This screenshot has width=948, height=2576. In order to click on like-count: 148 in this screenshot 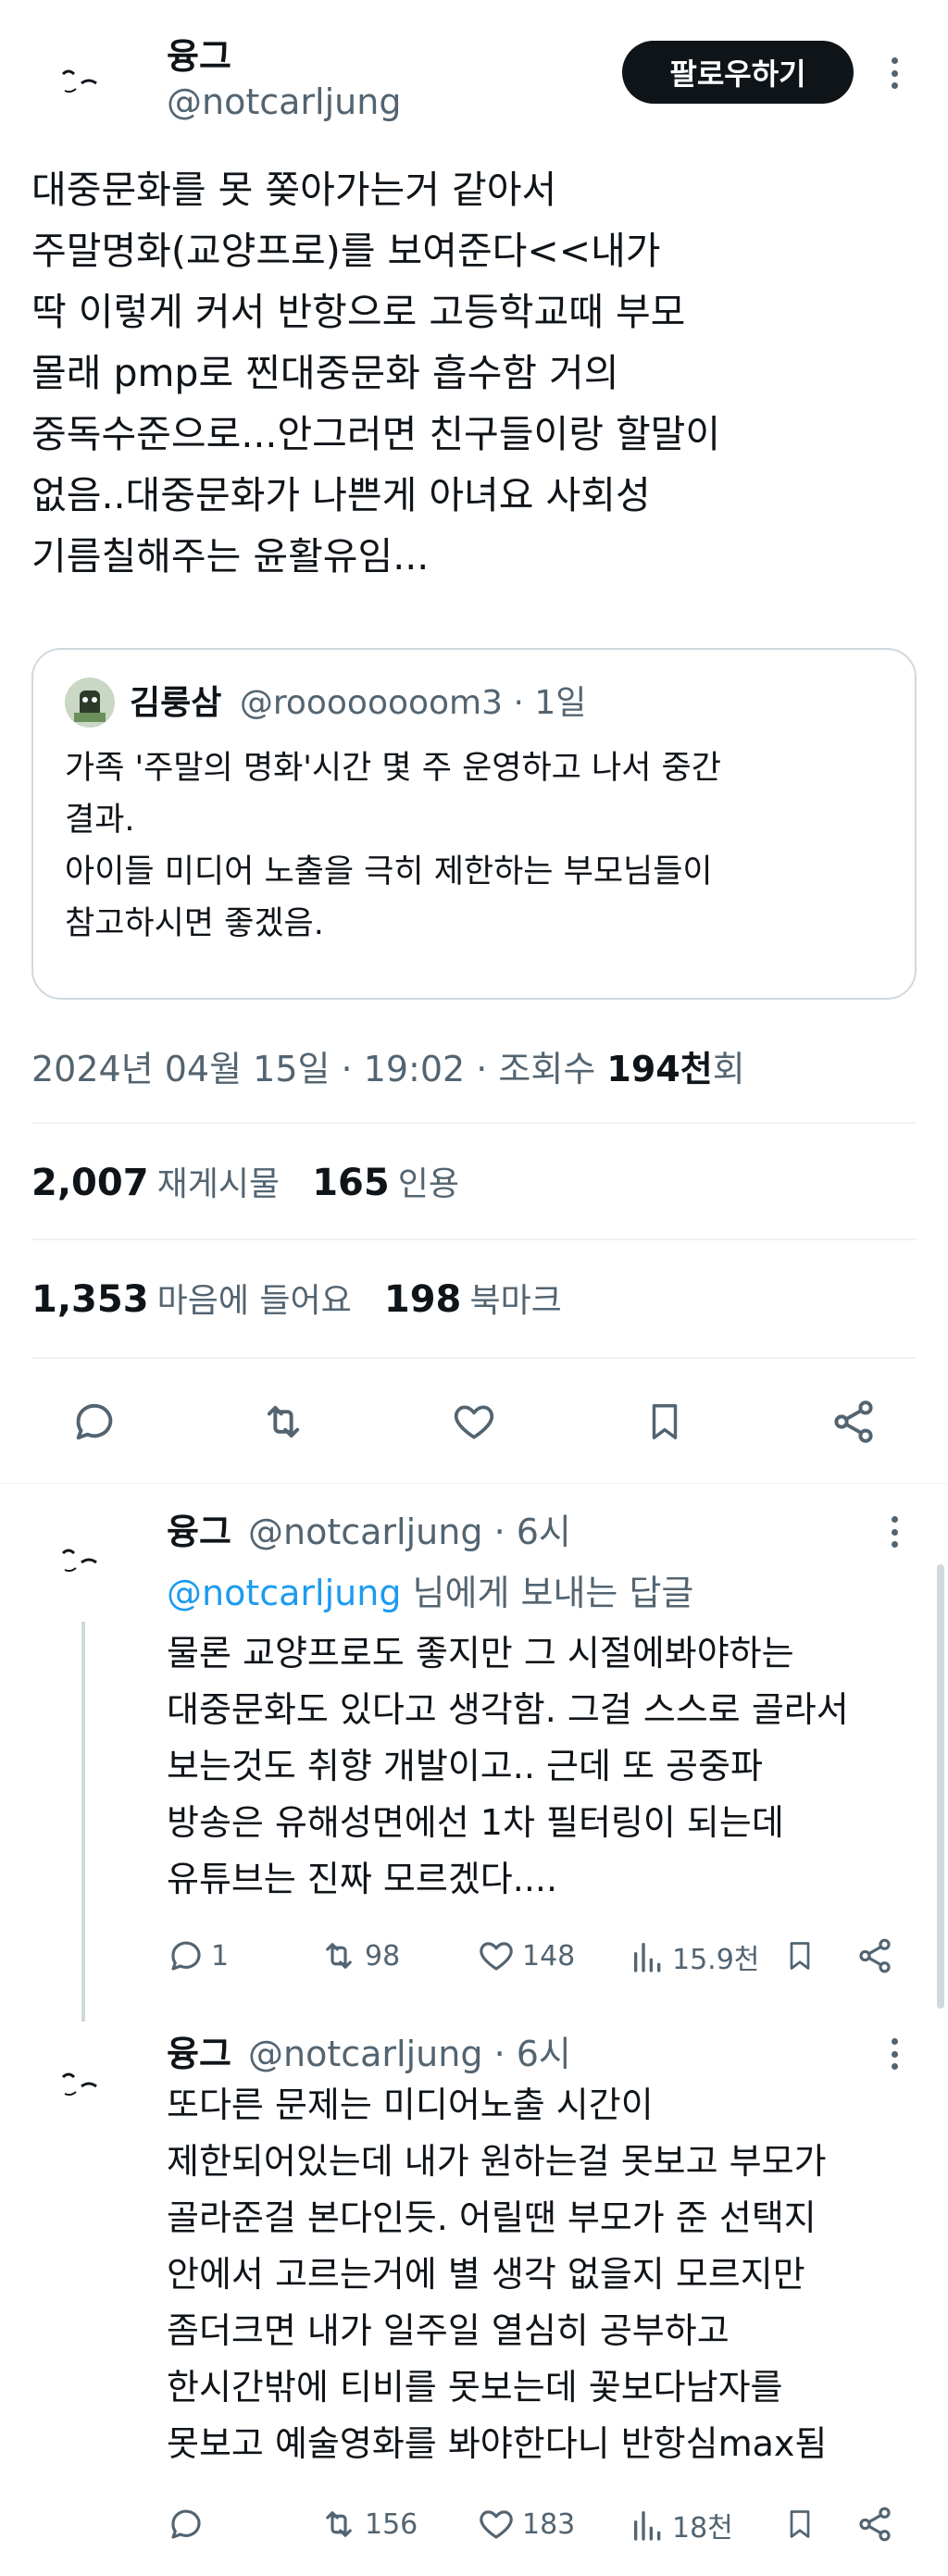, I will do `click(549, 1955)`.